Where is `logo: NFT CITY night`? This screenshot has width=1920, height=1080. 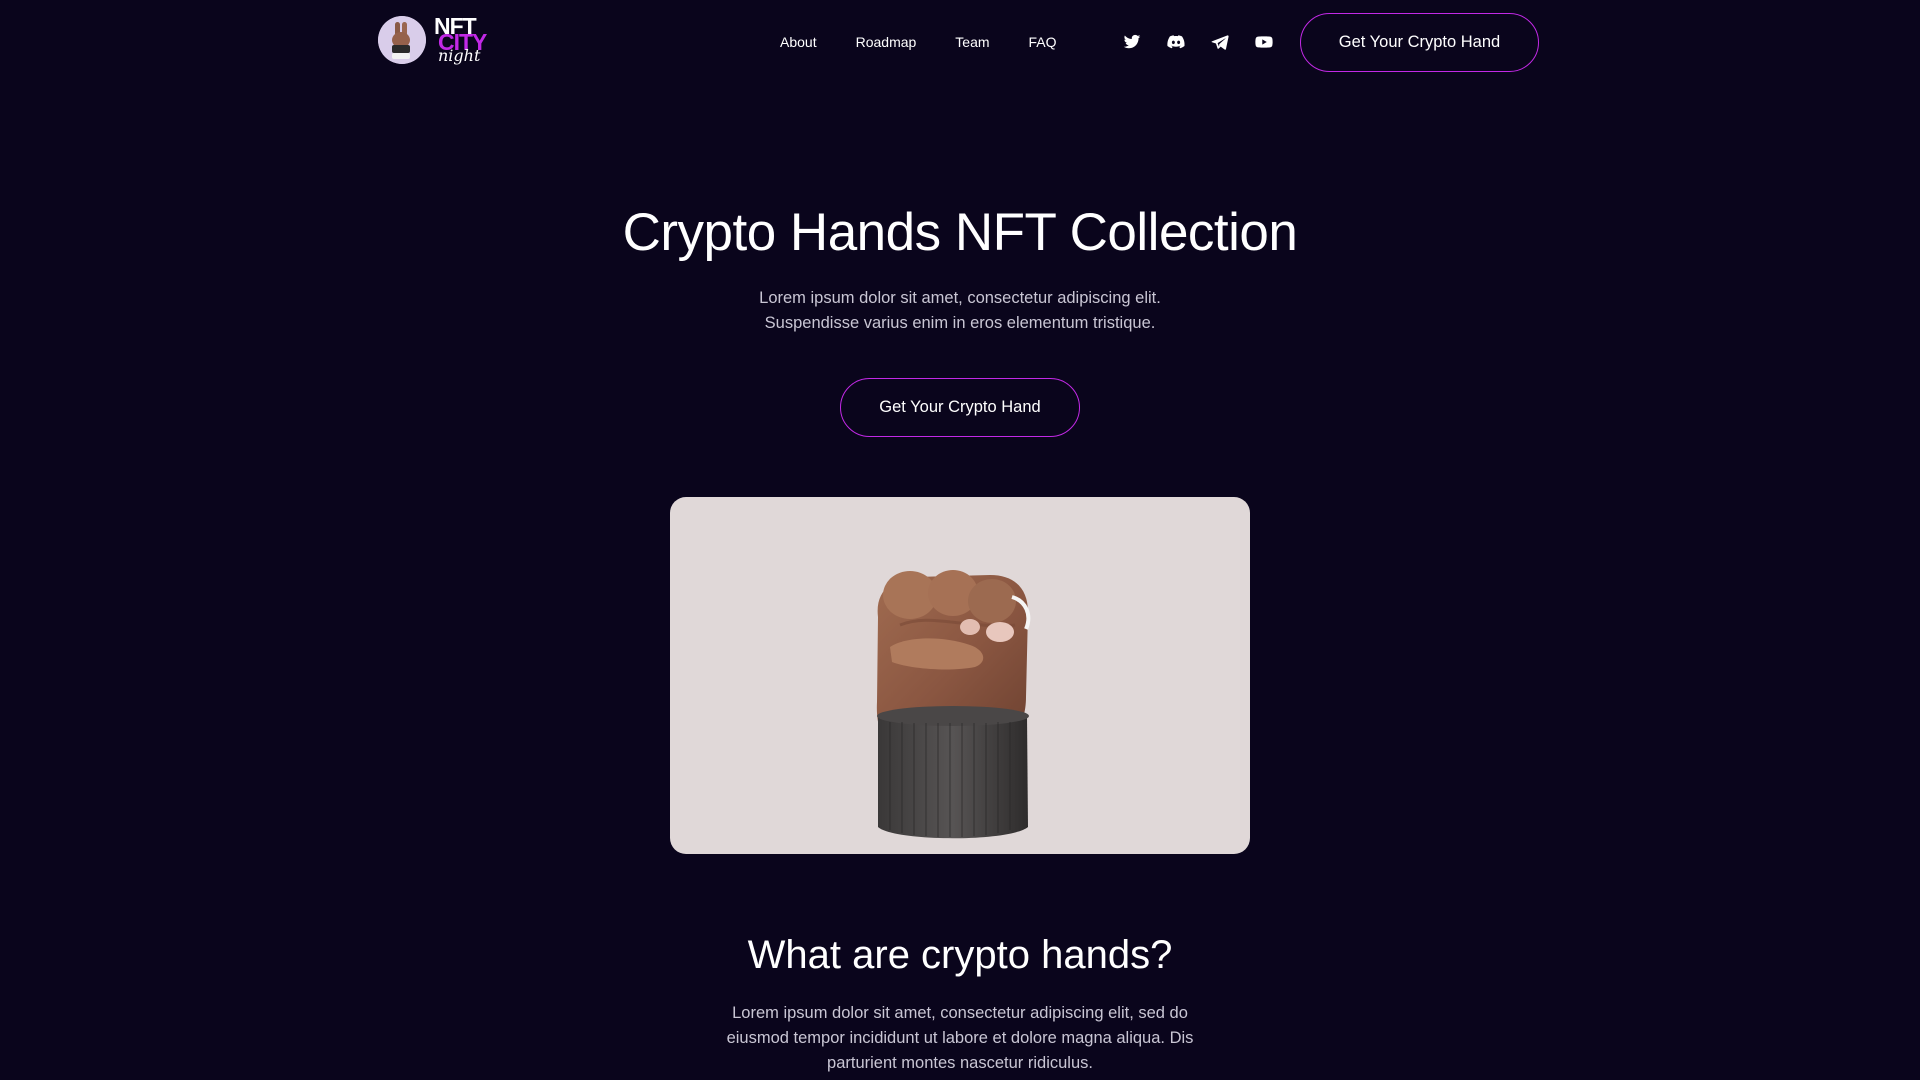
logo: NFT CITY night is located at coordinates (438, 42).